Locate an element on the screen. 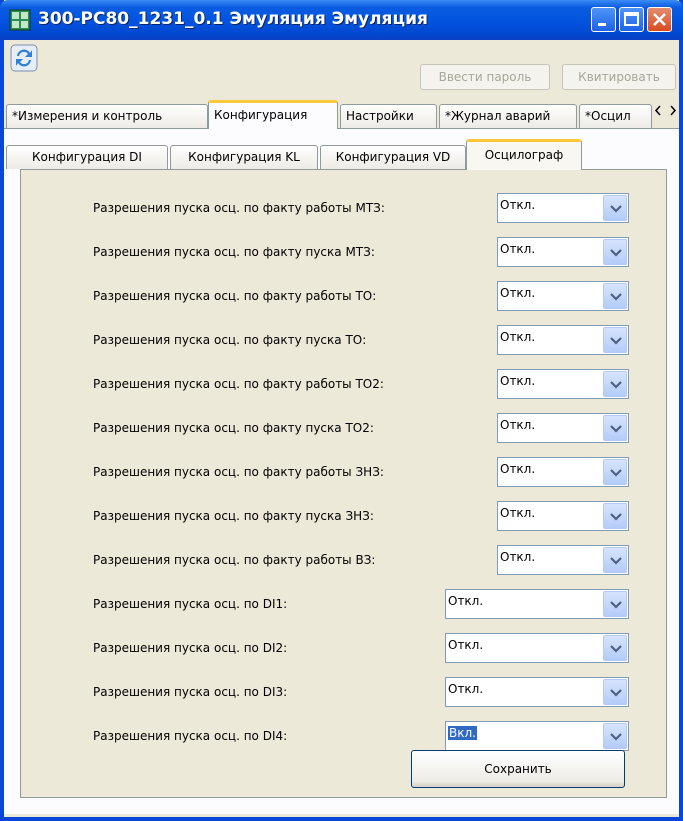 The width and height of the screenshot is (683, 821). tab-scroll-arrows-icon is located at coordinates (665, 110).